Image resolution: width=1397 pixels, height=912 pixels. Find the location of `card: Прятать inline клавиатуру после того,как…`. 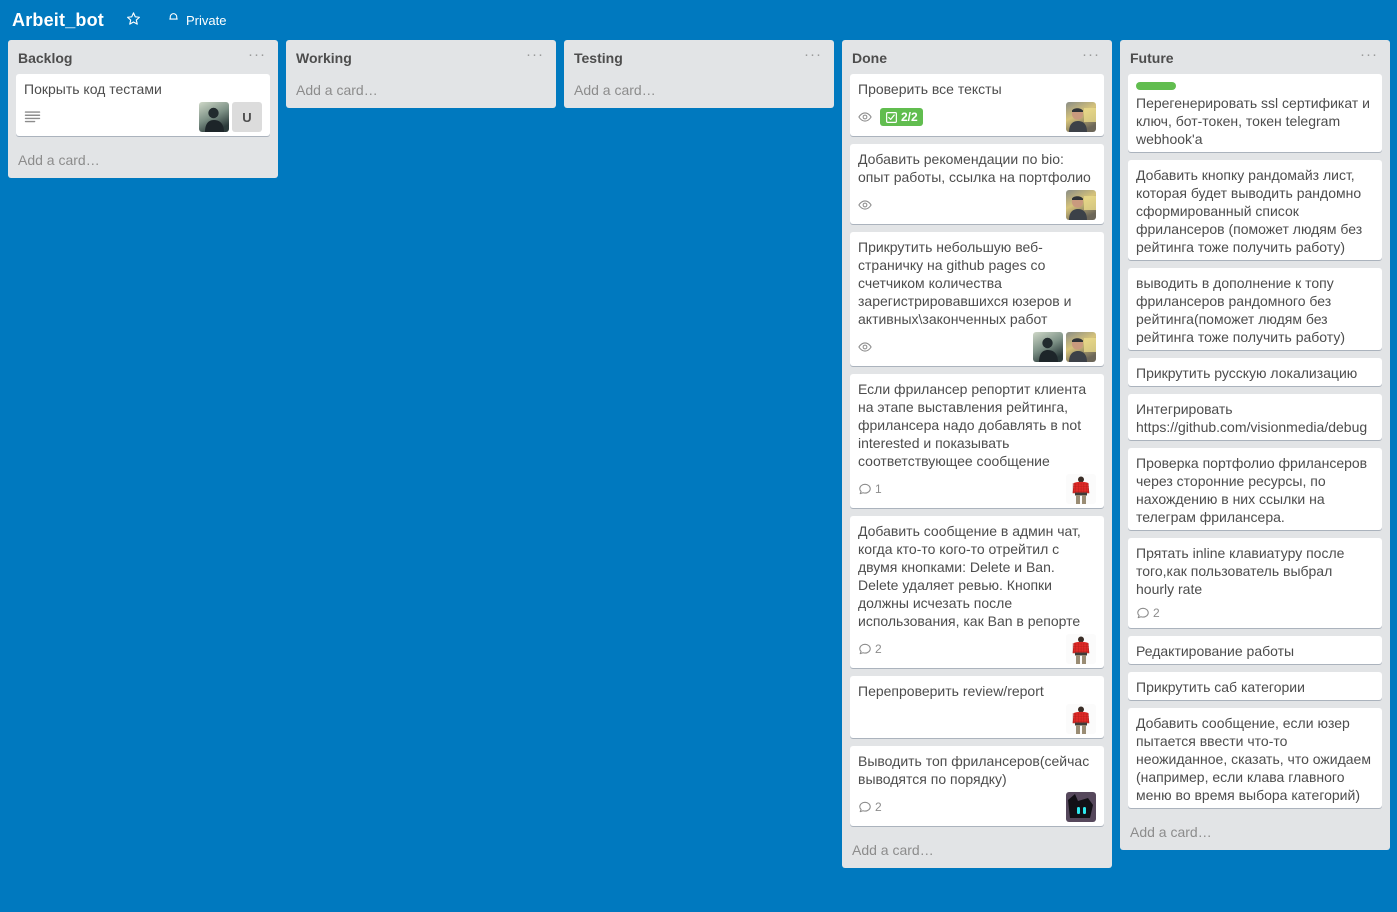

card: Прятать inline клавиатуру после того,как… is located at coordinates (1255, 583).